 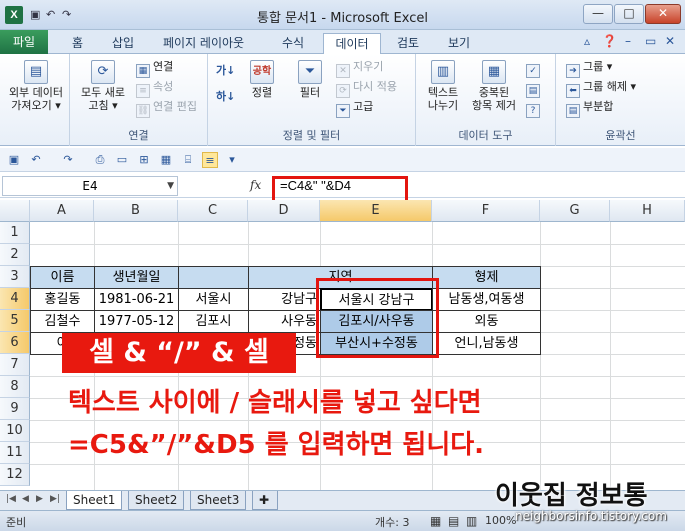 What do you see at coordinates (14, 160) in the screenshot?
I see `save-icon: ▣` at bounding box center [14, 160].